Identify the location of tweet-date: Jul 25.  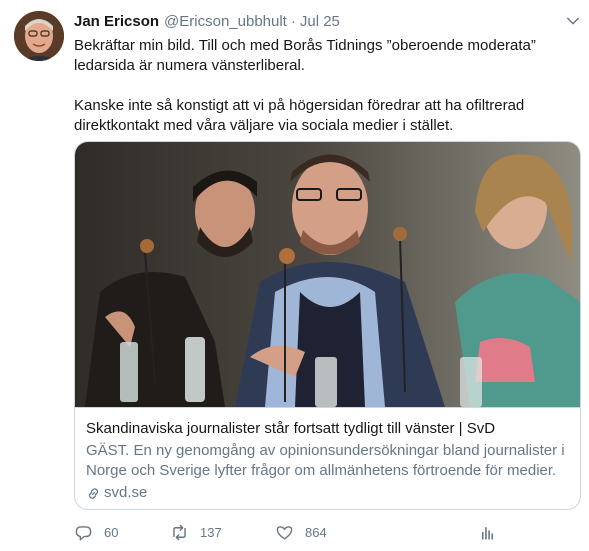
(320, 21).